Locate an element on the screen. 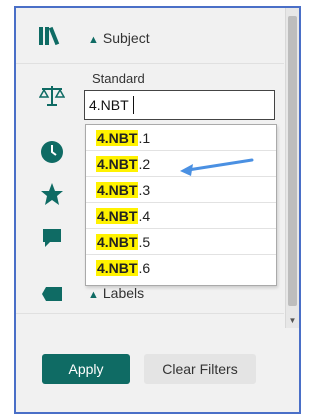  scale-icon is located at coordinates (52, 96).